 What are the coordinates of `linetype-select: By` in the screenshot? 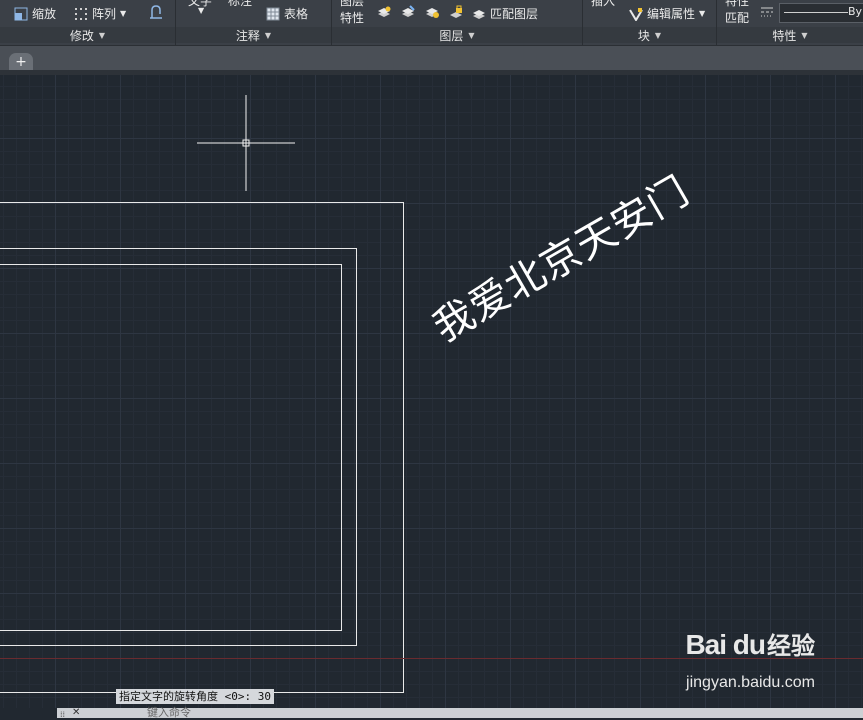 It's located at (821, 13).